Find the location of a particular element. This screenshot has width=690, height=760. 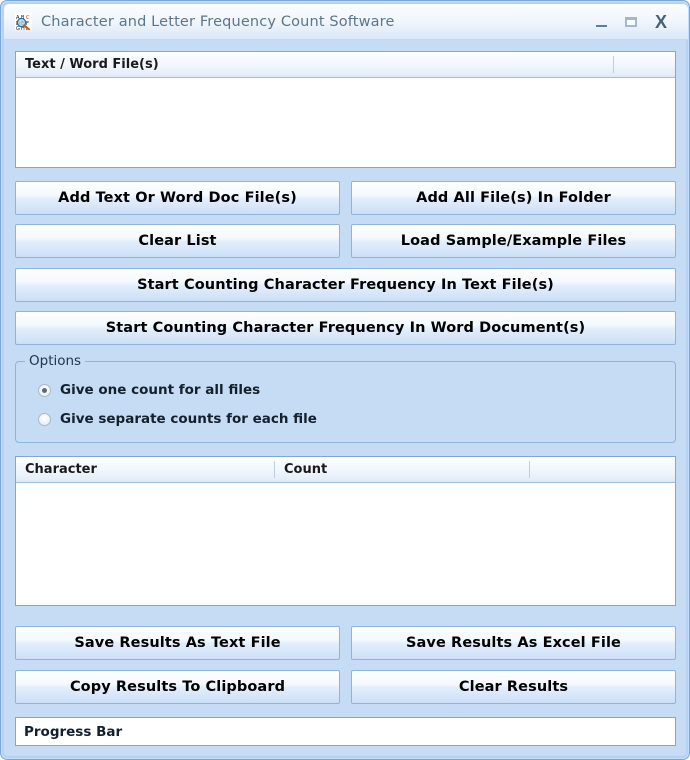

radio-label-separate-counts: Give separate counts for each file is located at coordinates (188, 419).